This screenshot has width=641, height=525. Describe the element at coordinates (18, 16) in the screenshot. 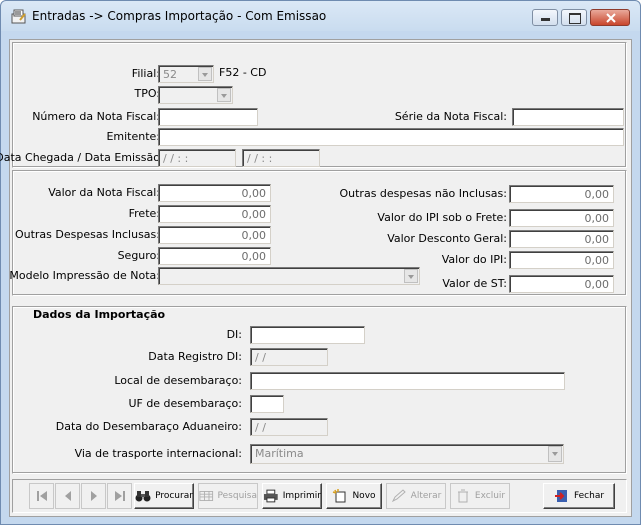

I see `app-icon` at that location.